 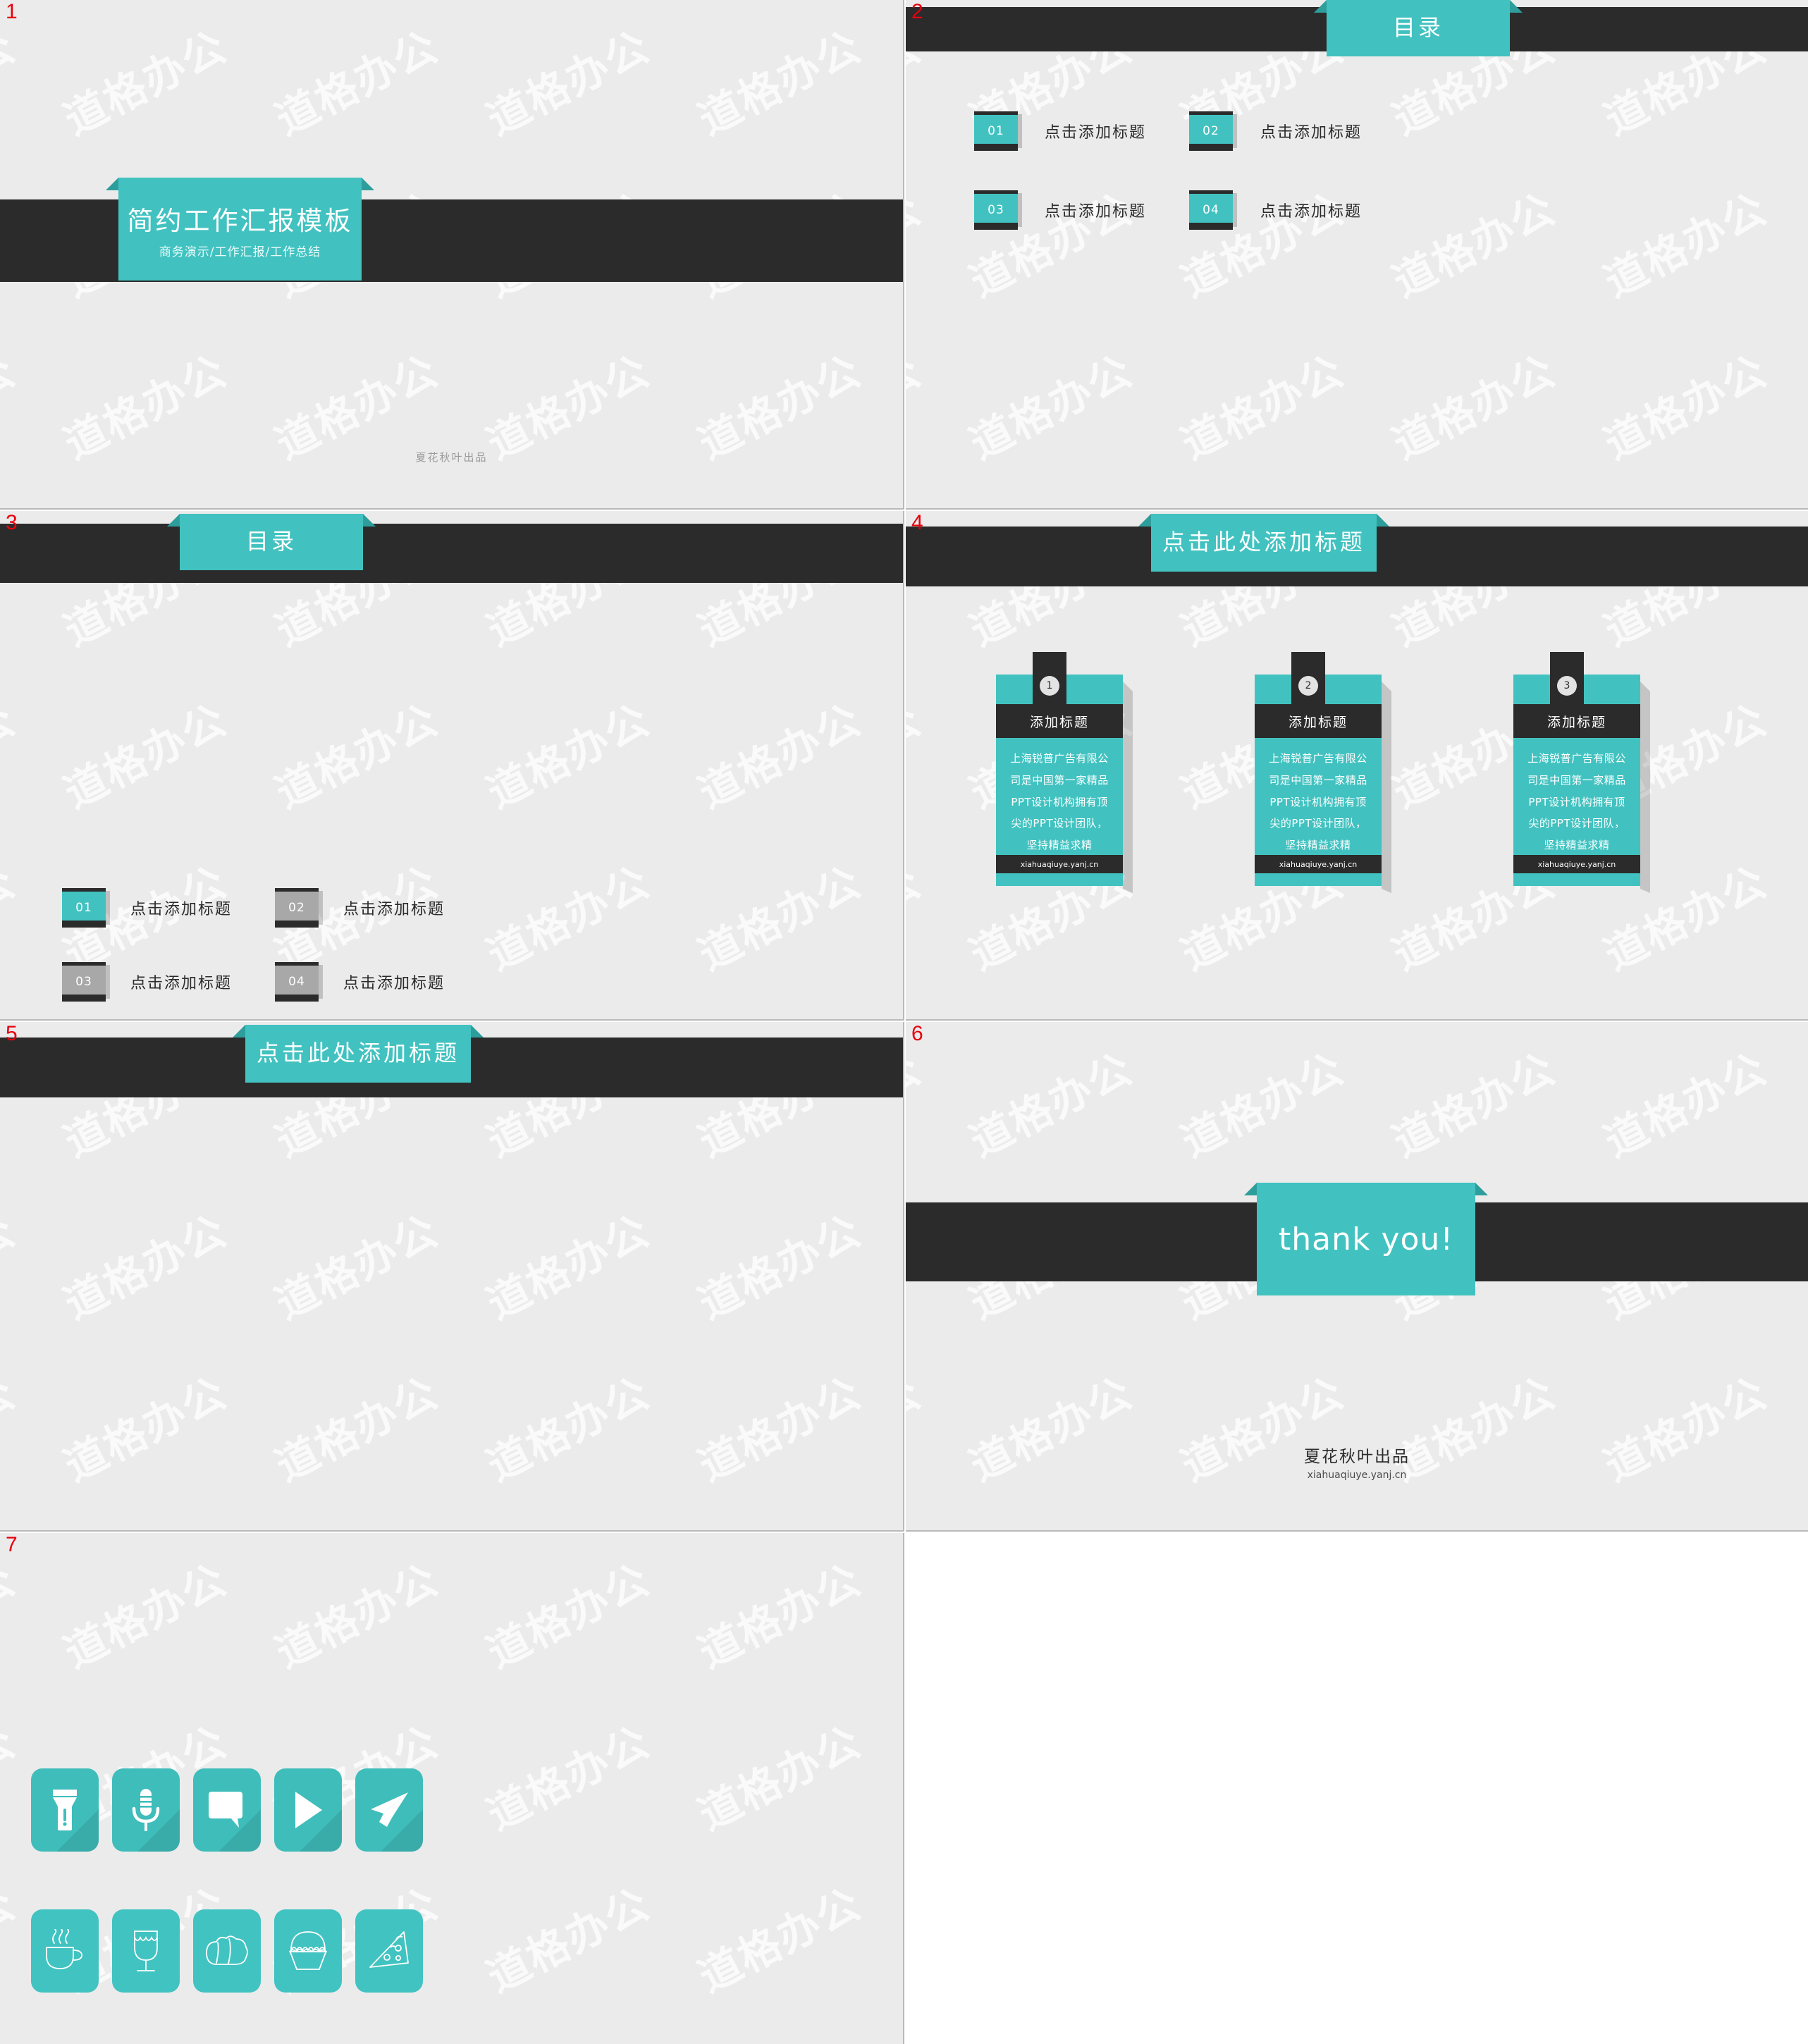 I want to click on section-header-title: 点击此处添加标题, so click(x=358, y=1054).